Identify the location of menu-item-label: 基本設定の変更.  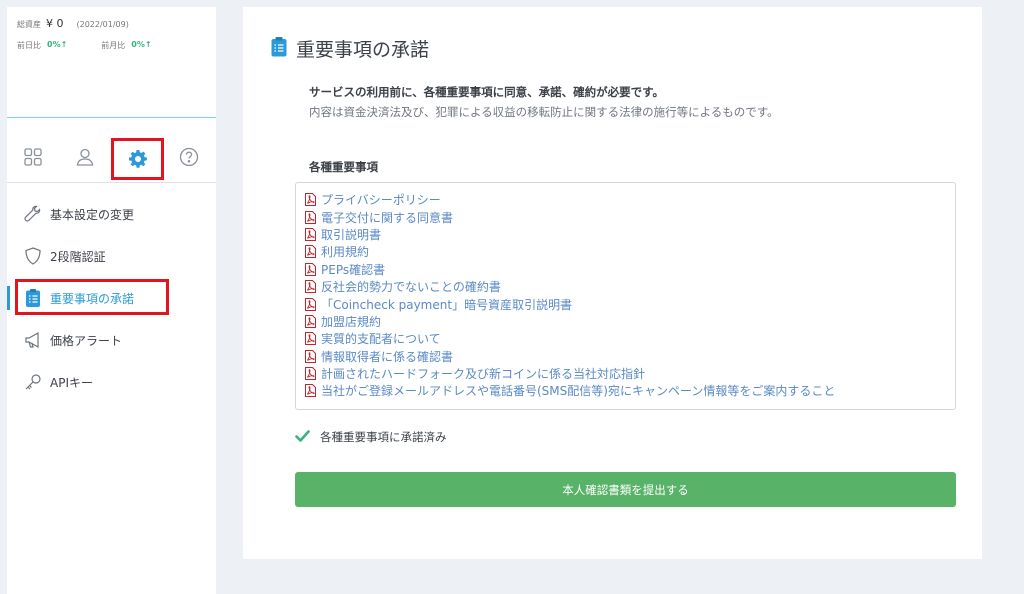
(92, 214).